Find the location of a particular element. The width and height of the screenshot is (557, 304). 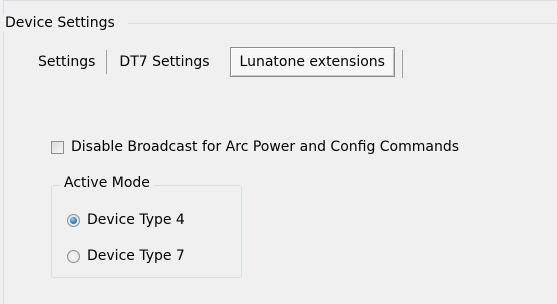

tab-dt7-settings: DT7 Settings is located at coordinates (164, 62).